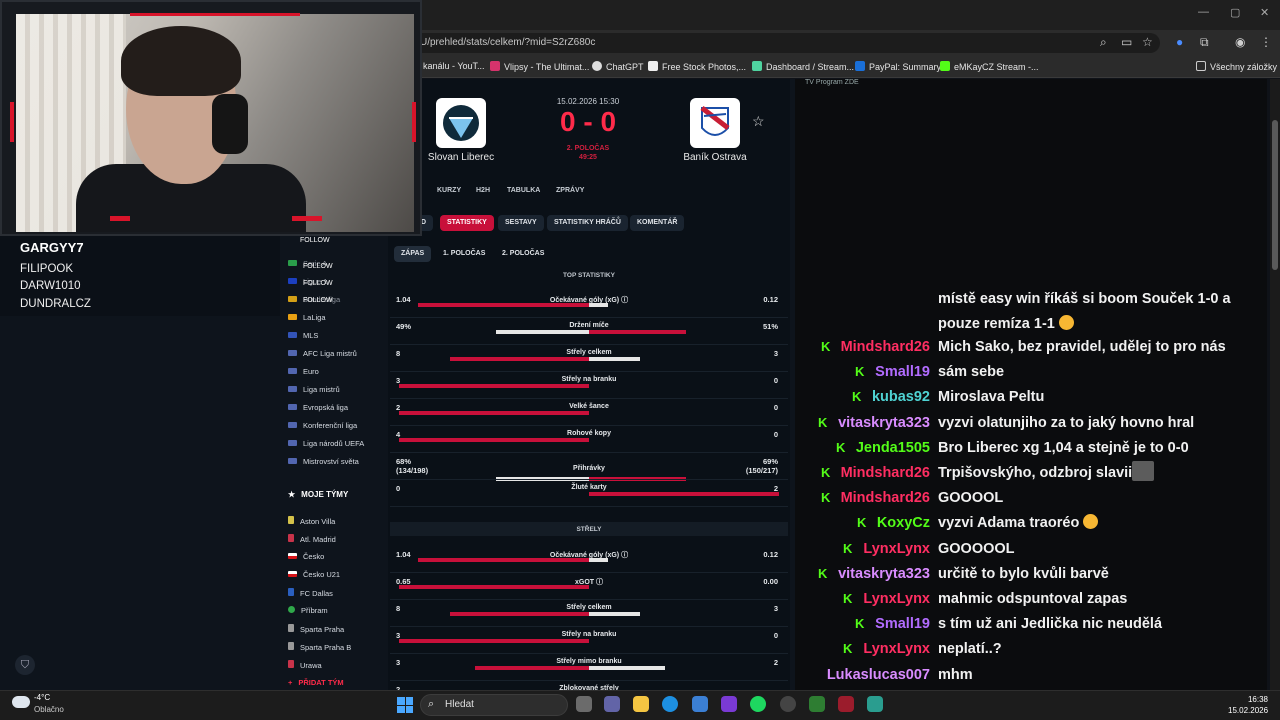 Image resolution: width=1280 pixels, height=720 pixels. What do you see at coordinates (316, 629) in the screenshot?
I see `sidebar-team: Sparta Praha` at bounding box center [316, 629].